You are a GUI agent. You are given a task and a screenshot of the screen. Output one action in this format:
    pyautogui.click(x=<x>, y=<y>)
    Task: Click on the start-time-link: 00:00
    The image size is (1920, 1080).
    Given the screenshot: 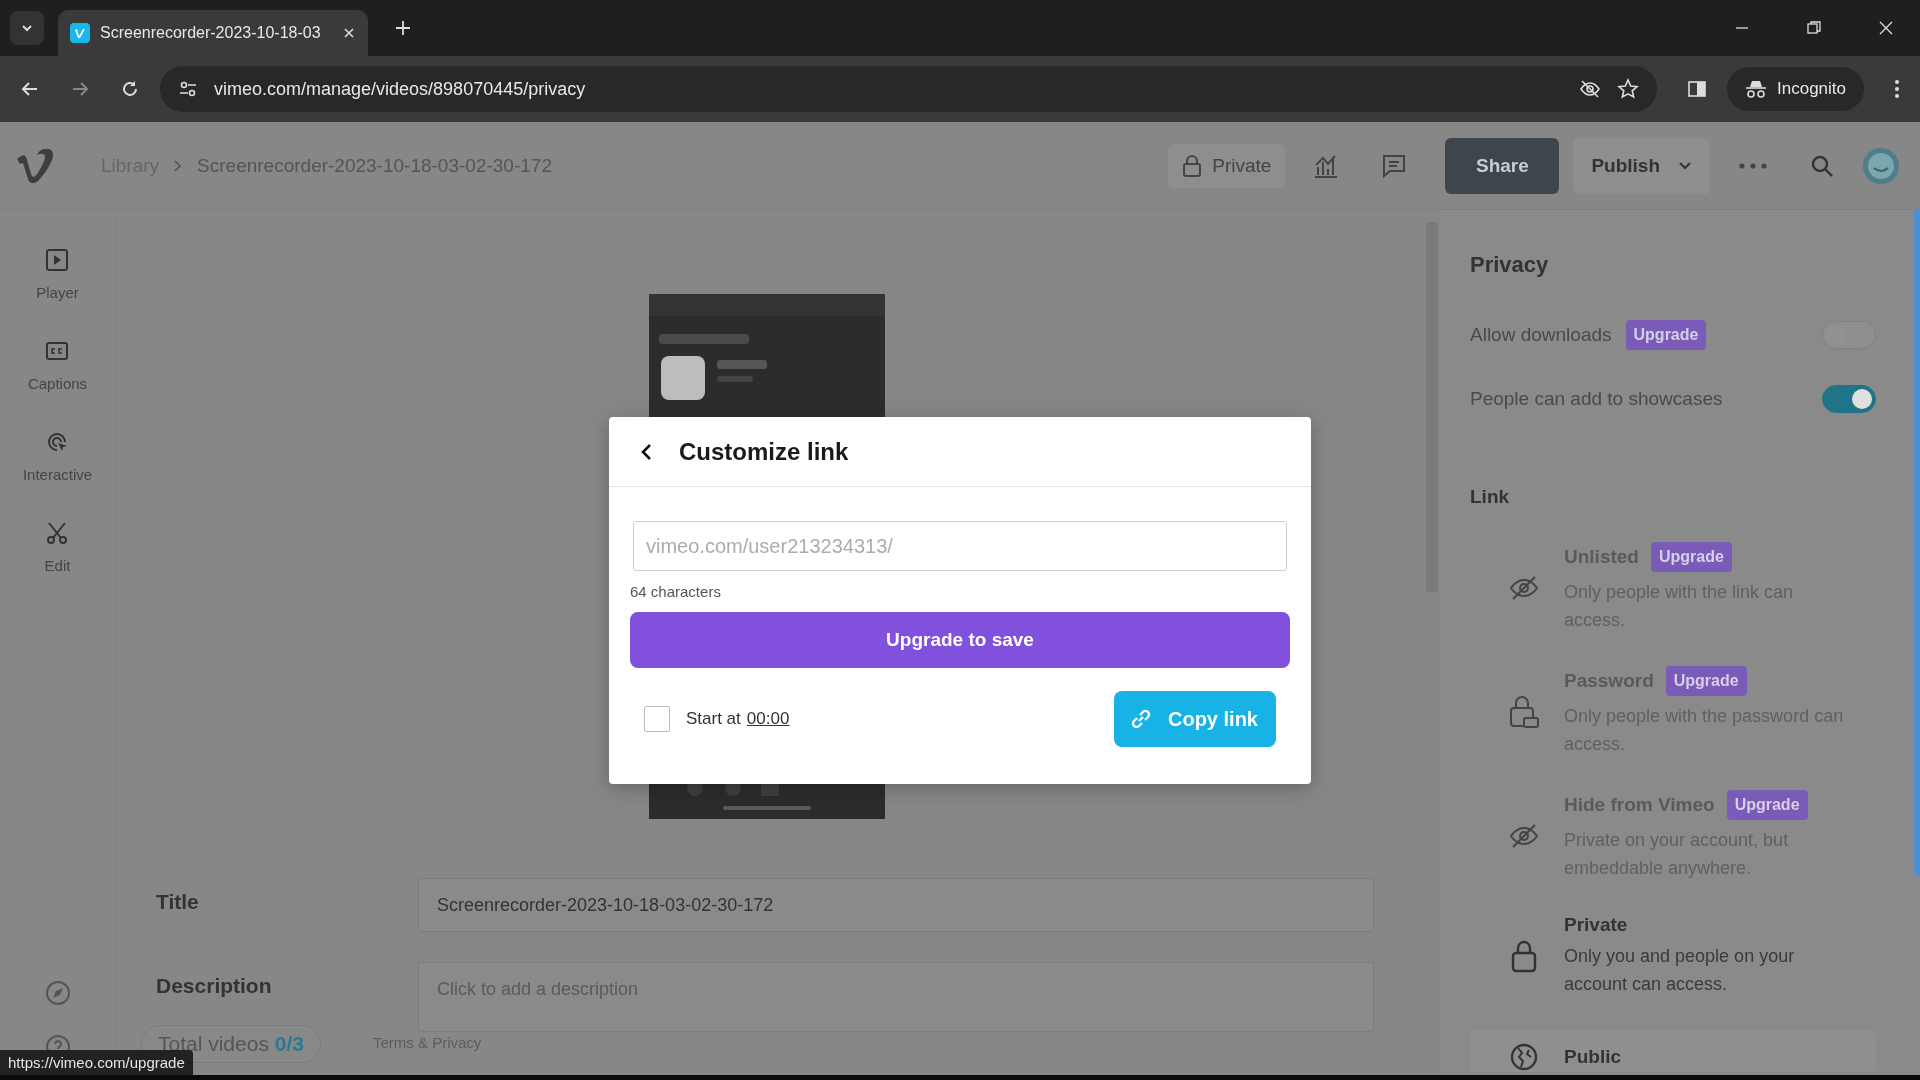 What is the action you would take?
    pyautogui.click(x=768, y=719)
    